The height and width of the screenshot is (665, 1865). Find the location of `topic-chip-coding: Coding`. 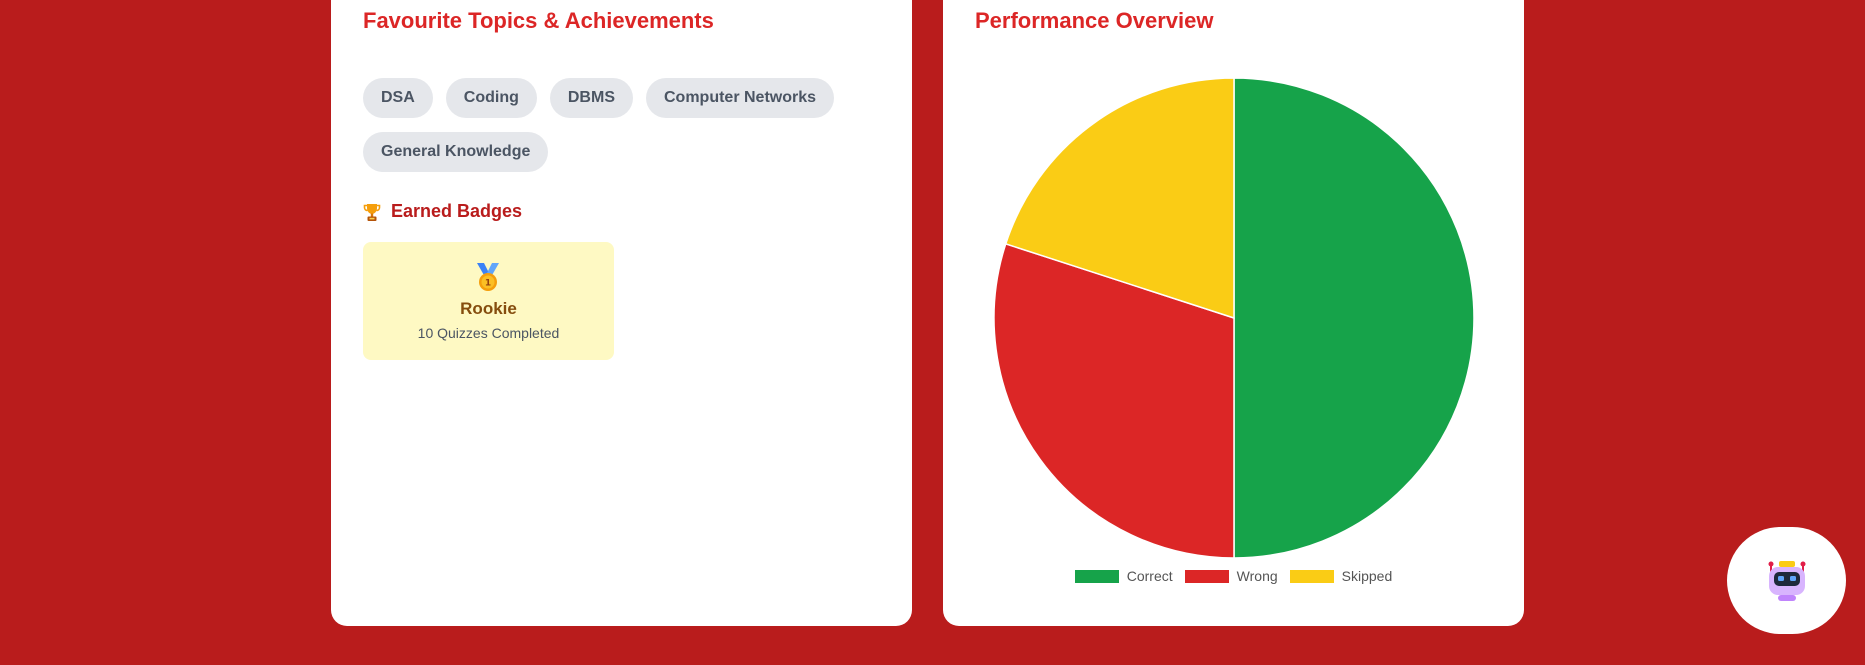

topic-chip-coding: Coding is located at coordinates (491, 98).